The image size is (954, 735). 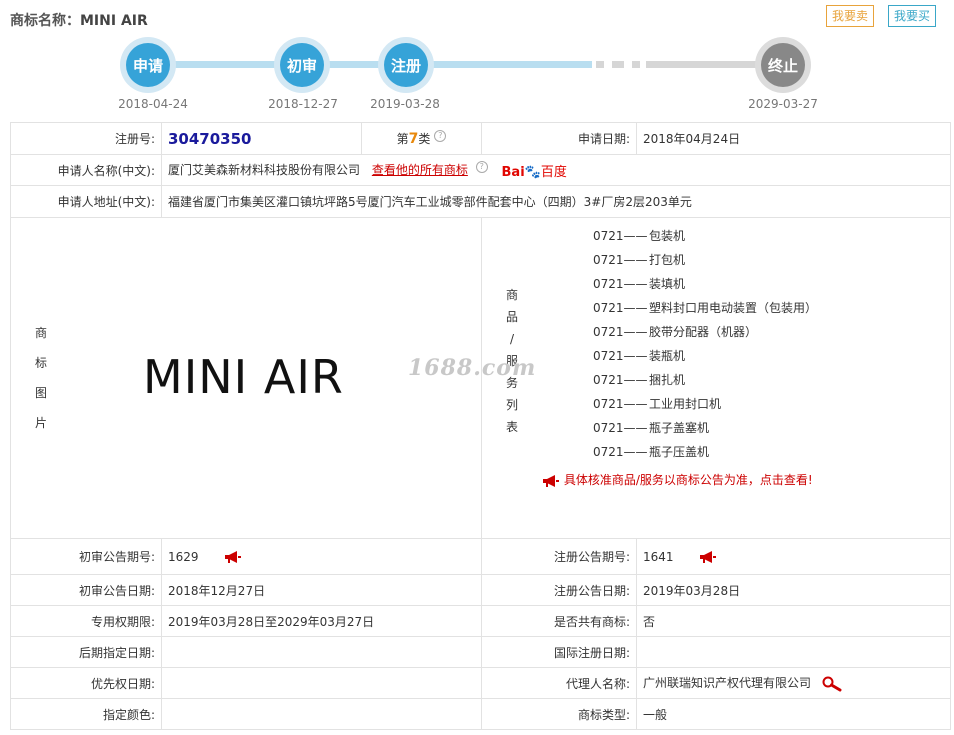 I want to click on timeline-date-prelim: 2018-12-27, so click(x=303, y=104).